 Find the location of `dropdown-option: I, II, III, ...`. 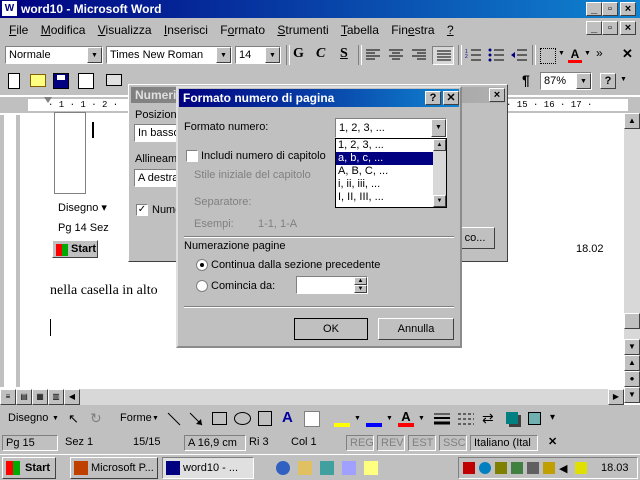

dropdown-option: I, II, III, ... is located at coordinates (385, 197).